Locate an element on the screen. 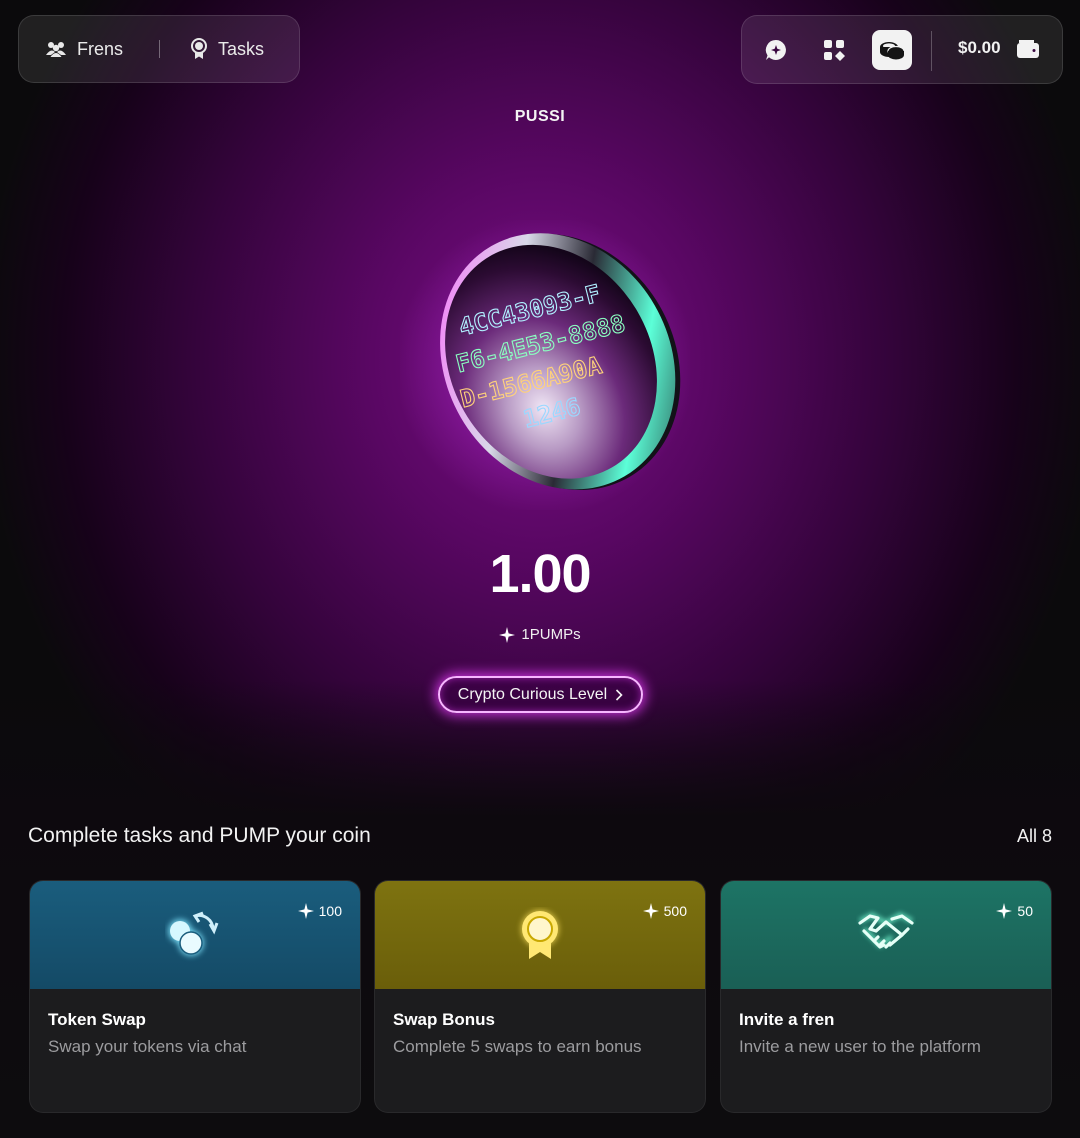  card-header: 50 is located at coordinates (886, 935).